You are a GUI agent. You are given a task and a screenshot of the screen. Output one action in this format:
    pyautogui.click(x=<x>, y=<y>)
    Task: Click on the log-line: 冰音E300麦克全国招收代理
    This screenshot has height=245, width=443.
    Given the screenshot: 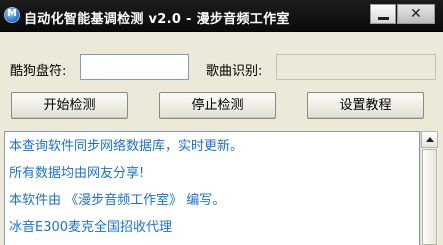 What is the action you would take?
    pyautogui.click(x=91, y=227)
    